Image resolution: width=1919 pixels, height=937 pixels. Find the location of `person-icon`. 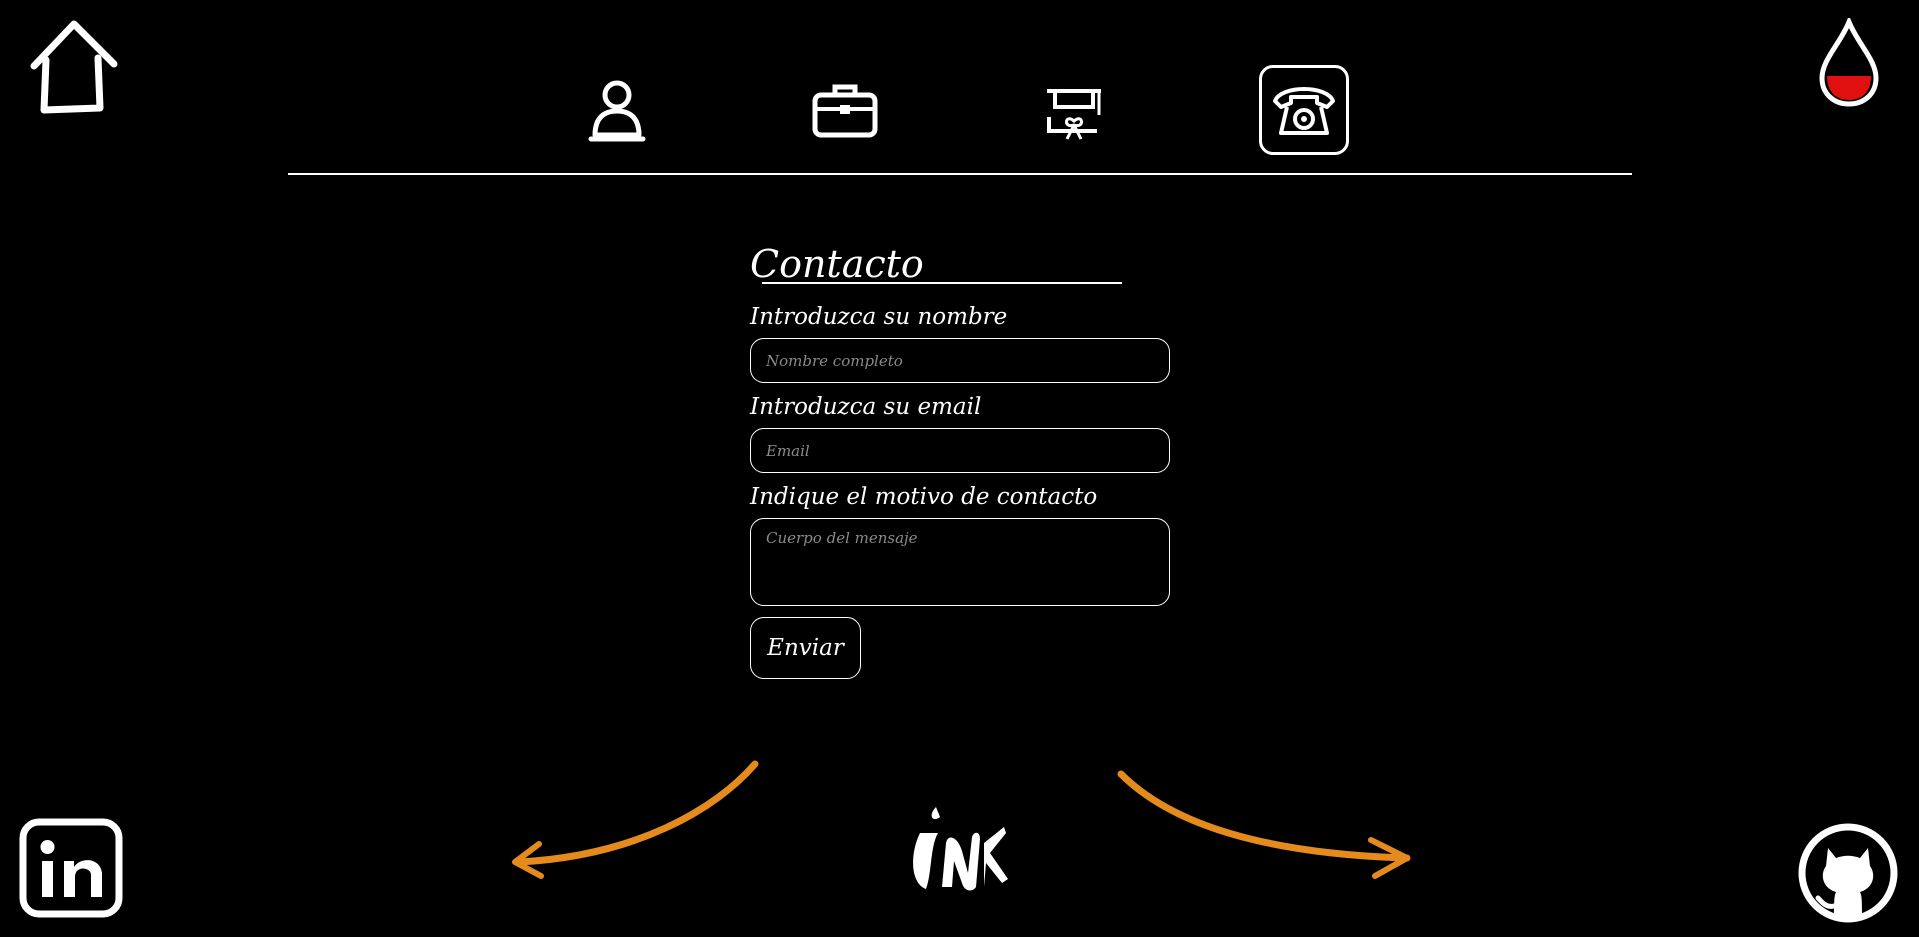

person-icon is located at coordinates (617, 111).